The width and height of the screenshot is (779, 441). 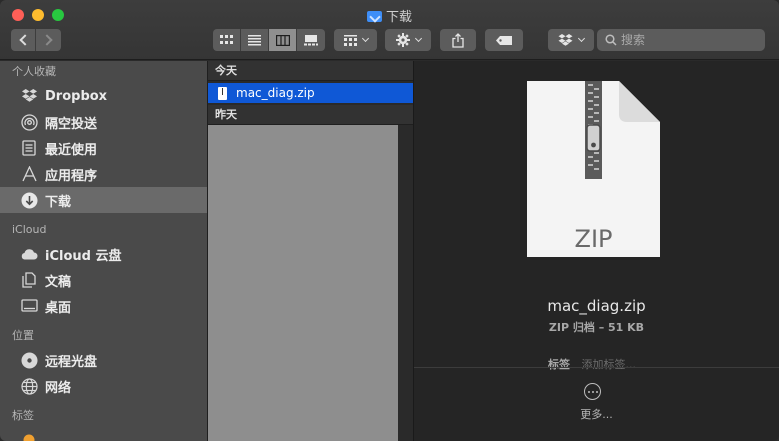 I want to click on file-row-selected: mac_diag.zip, so click(x=310, y=93).